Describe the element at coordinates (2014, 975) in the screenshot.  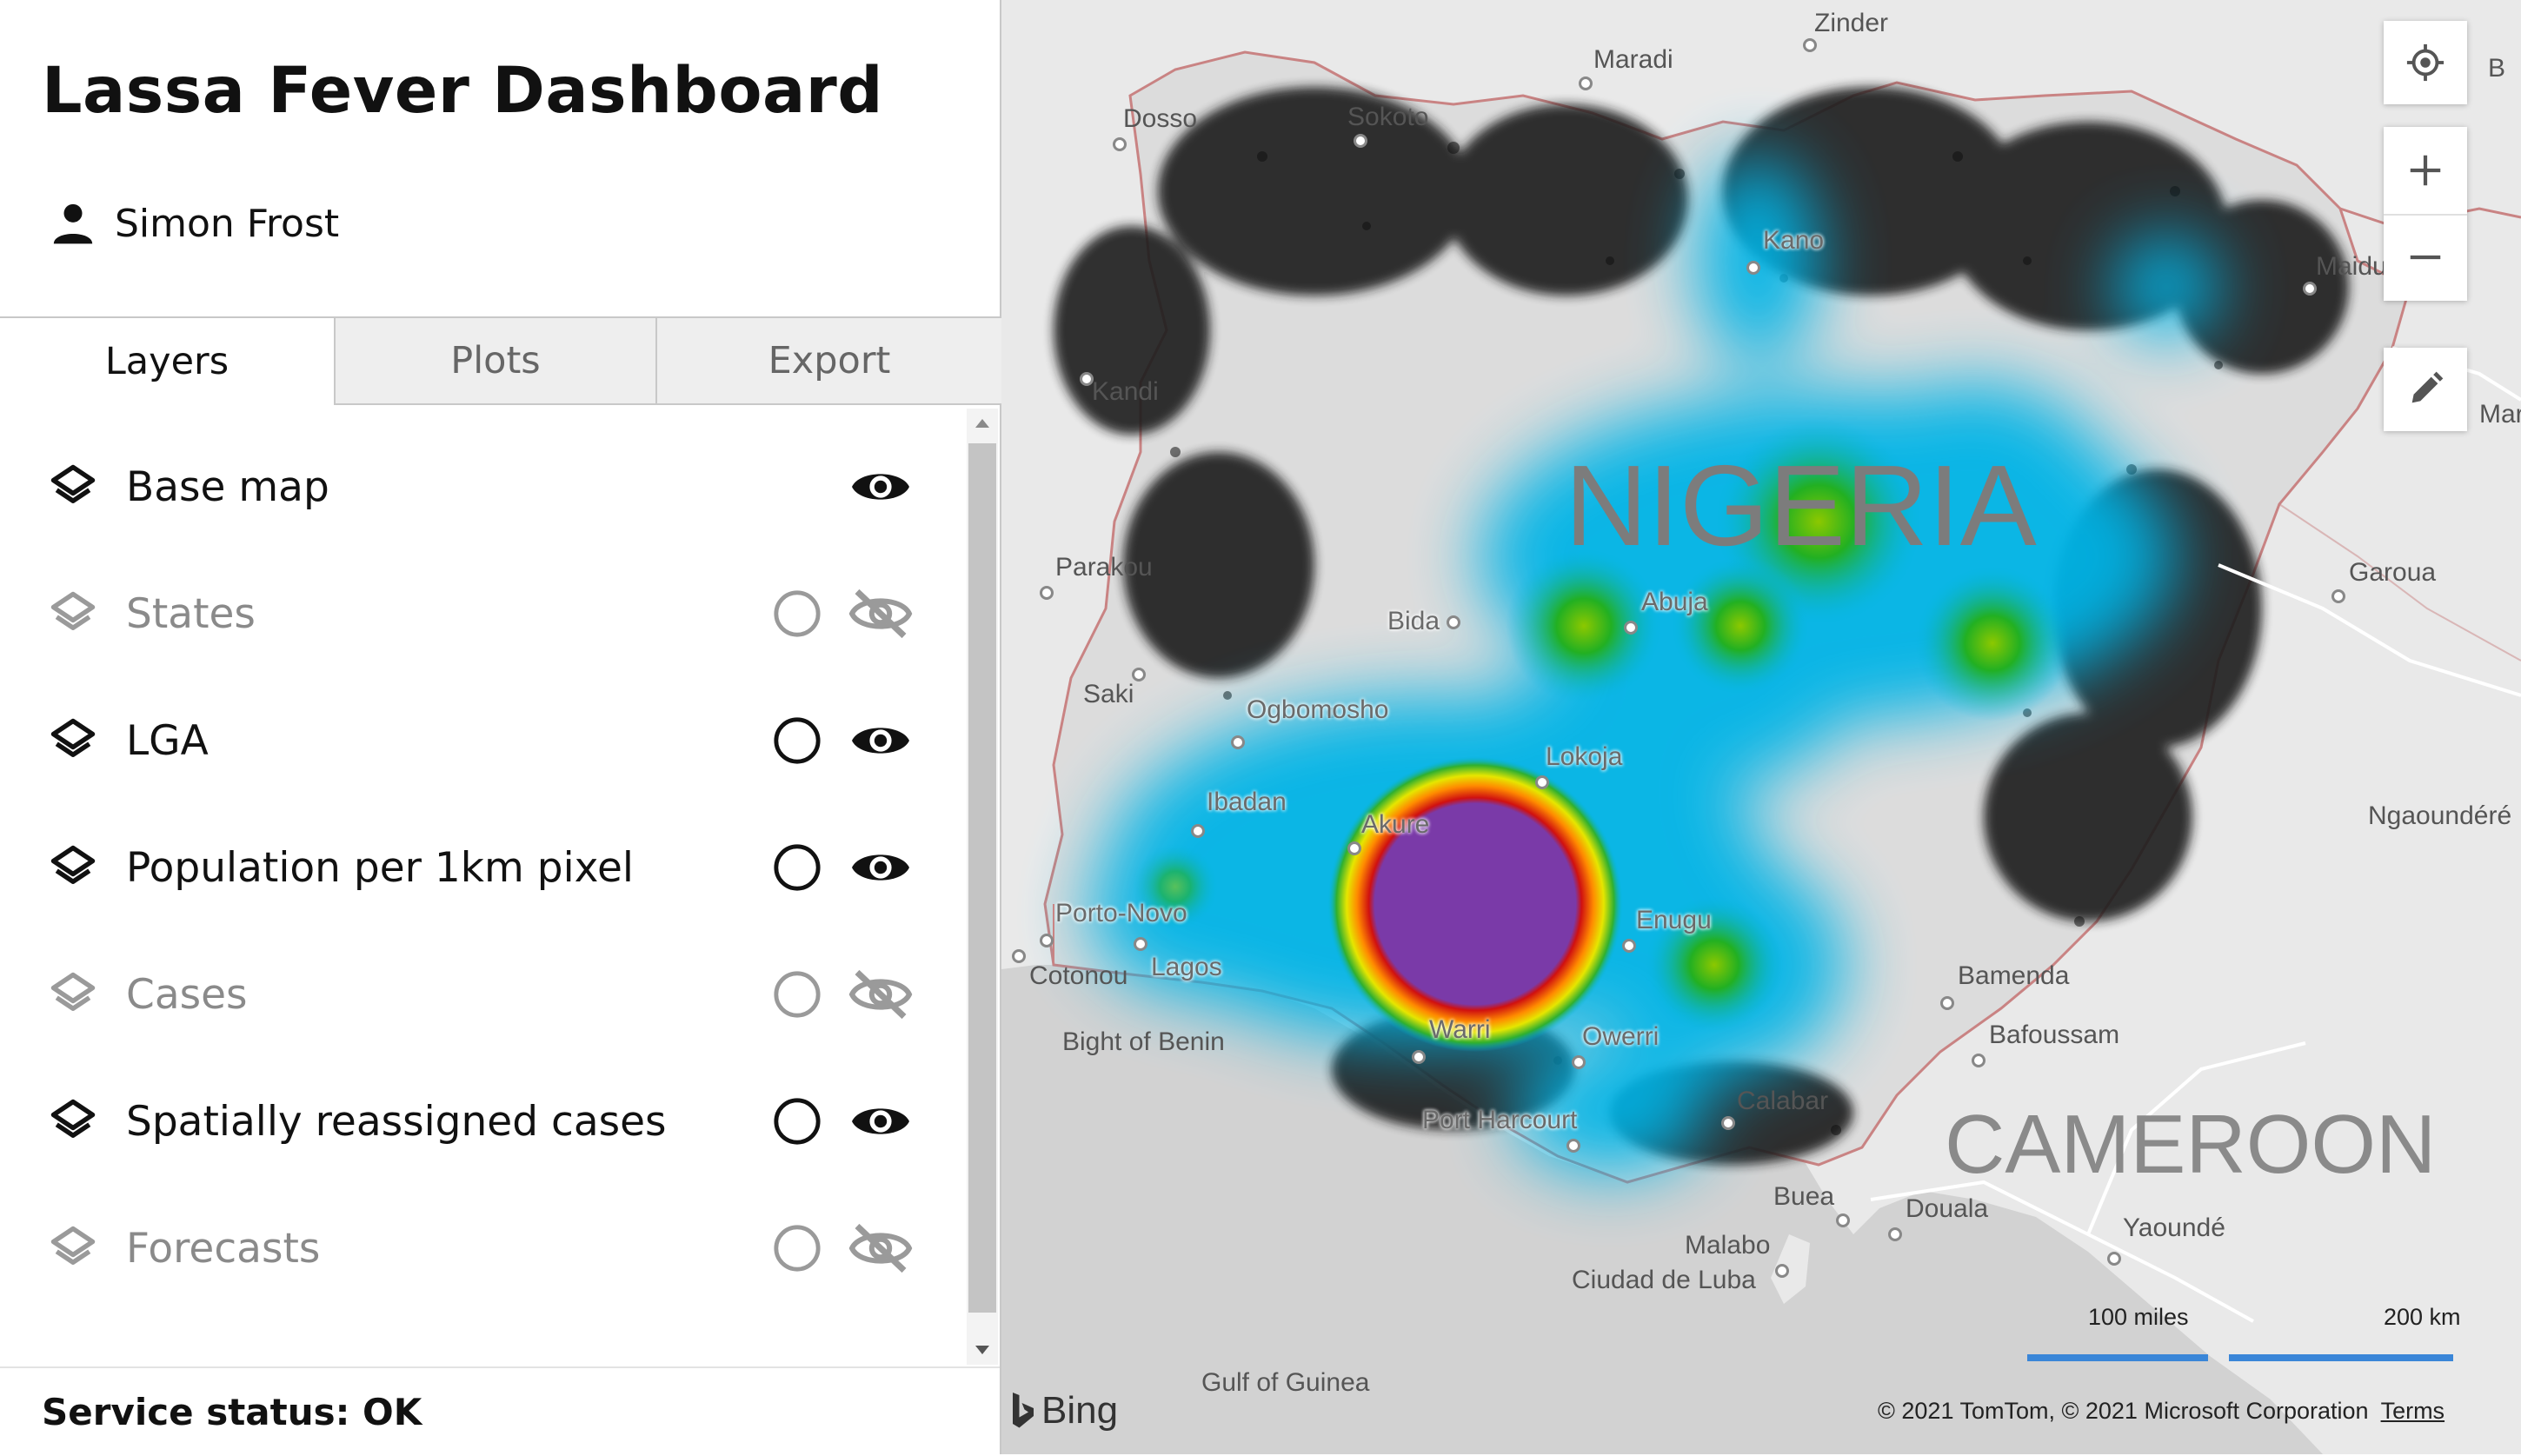
I see `city-label-bamenda: Bamenda` at that location.